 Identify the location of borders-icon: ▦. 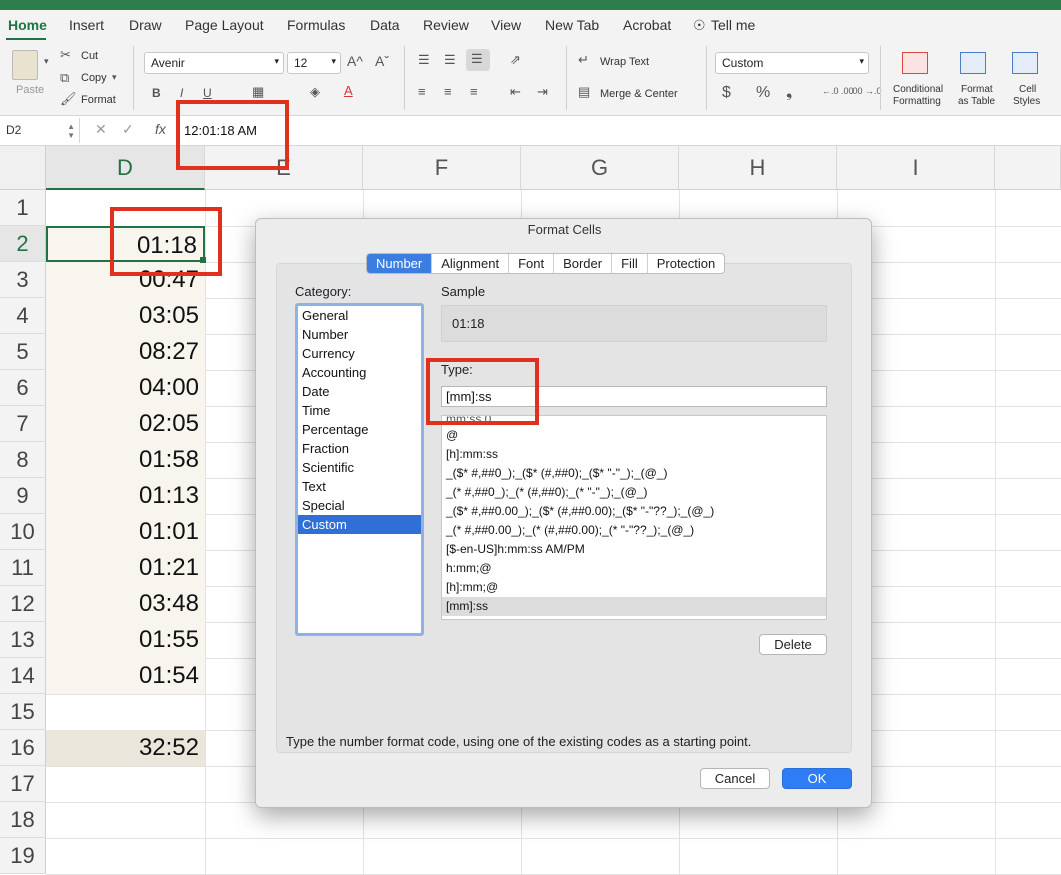
(258, 92).